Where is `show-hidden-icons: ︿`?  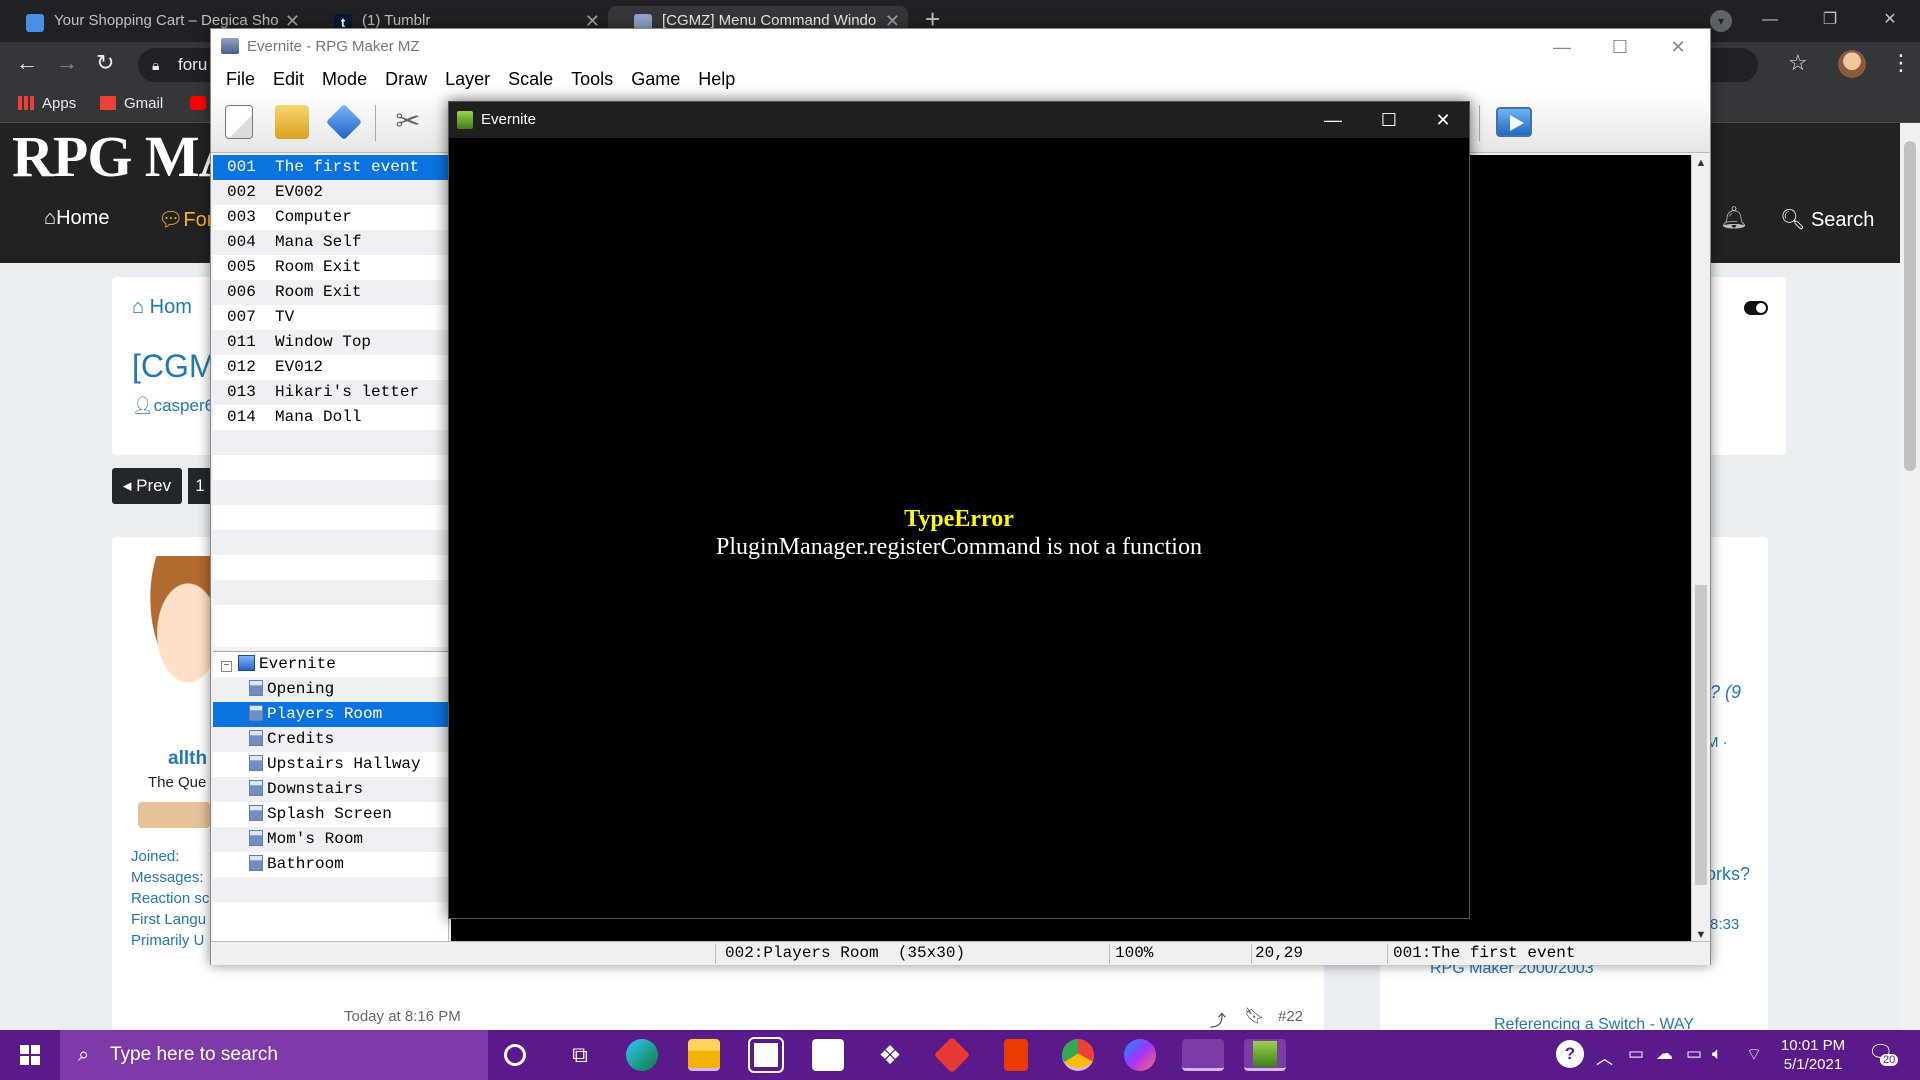 show-hidden-icons: ︿ is located at coordinates (1604, 1056).